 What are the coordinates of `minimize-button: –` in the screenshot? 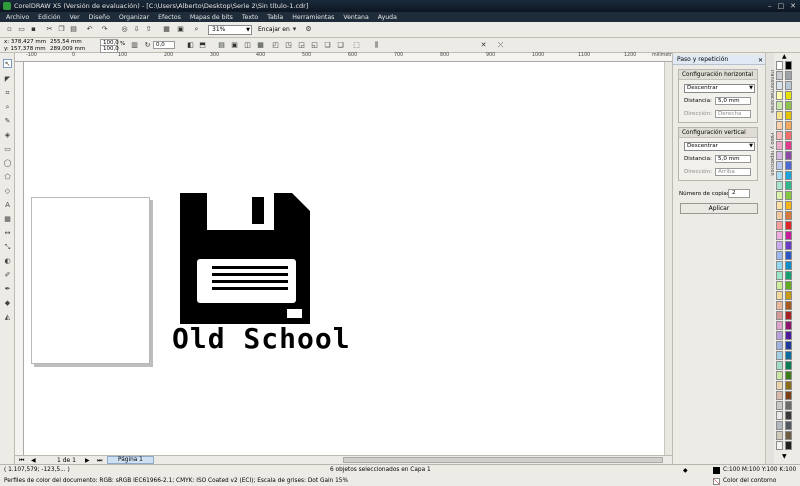 It's located at (770, 6).